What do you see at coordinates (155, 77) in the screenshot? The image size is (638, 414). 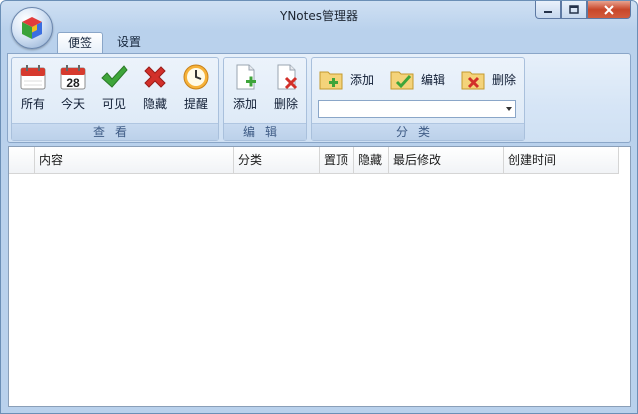 I see `red-x-icon` at bounding box center [155, 77].